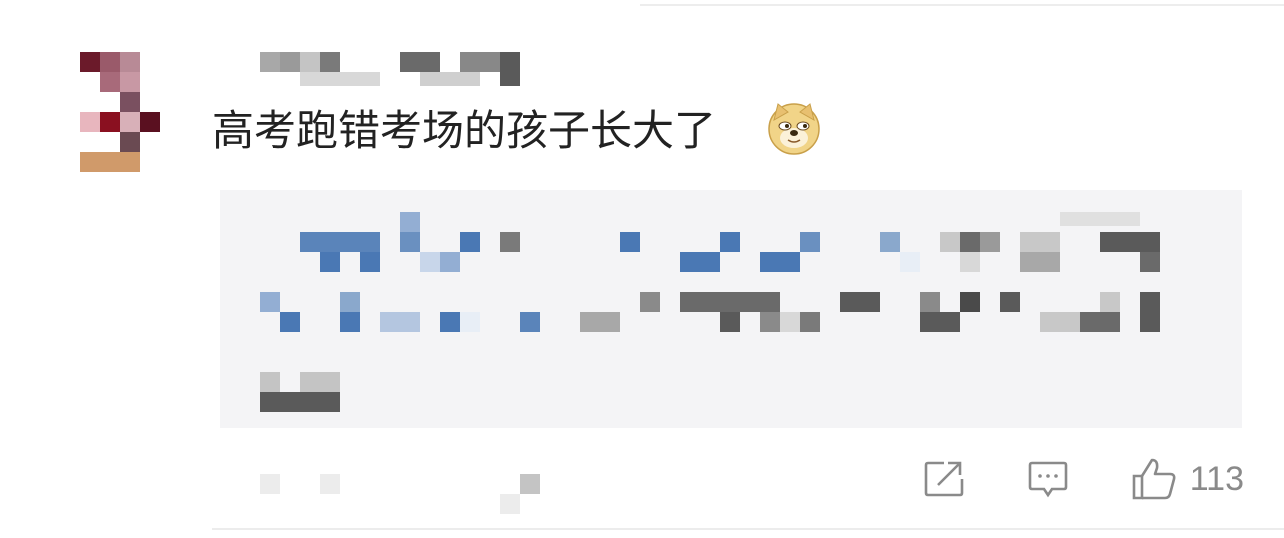 The height and width of the screenshot is (538, 1284). I want to click on like-count: 113, so click(1216, 478).